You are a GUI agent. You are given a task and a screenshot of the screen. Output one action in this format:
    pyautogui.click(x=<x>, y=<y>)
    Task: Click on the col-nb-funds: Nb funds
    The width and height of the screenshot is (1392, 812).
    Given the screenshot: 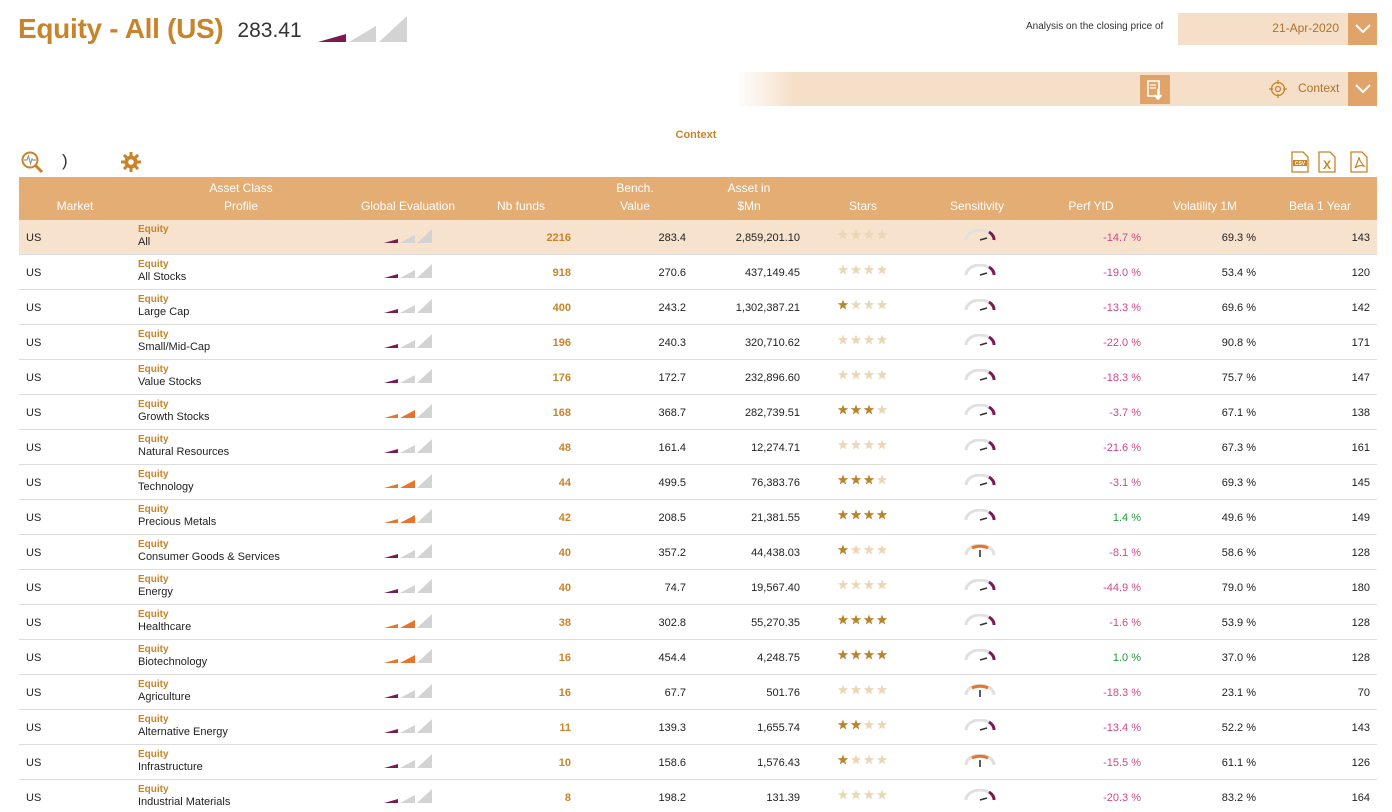 What is the action you would take?
    pyautogui.click(x=521, y=206)
    